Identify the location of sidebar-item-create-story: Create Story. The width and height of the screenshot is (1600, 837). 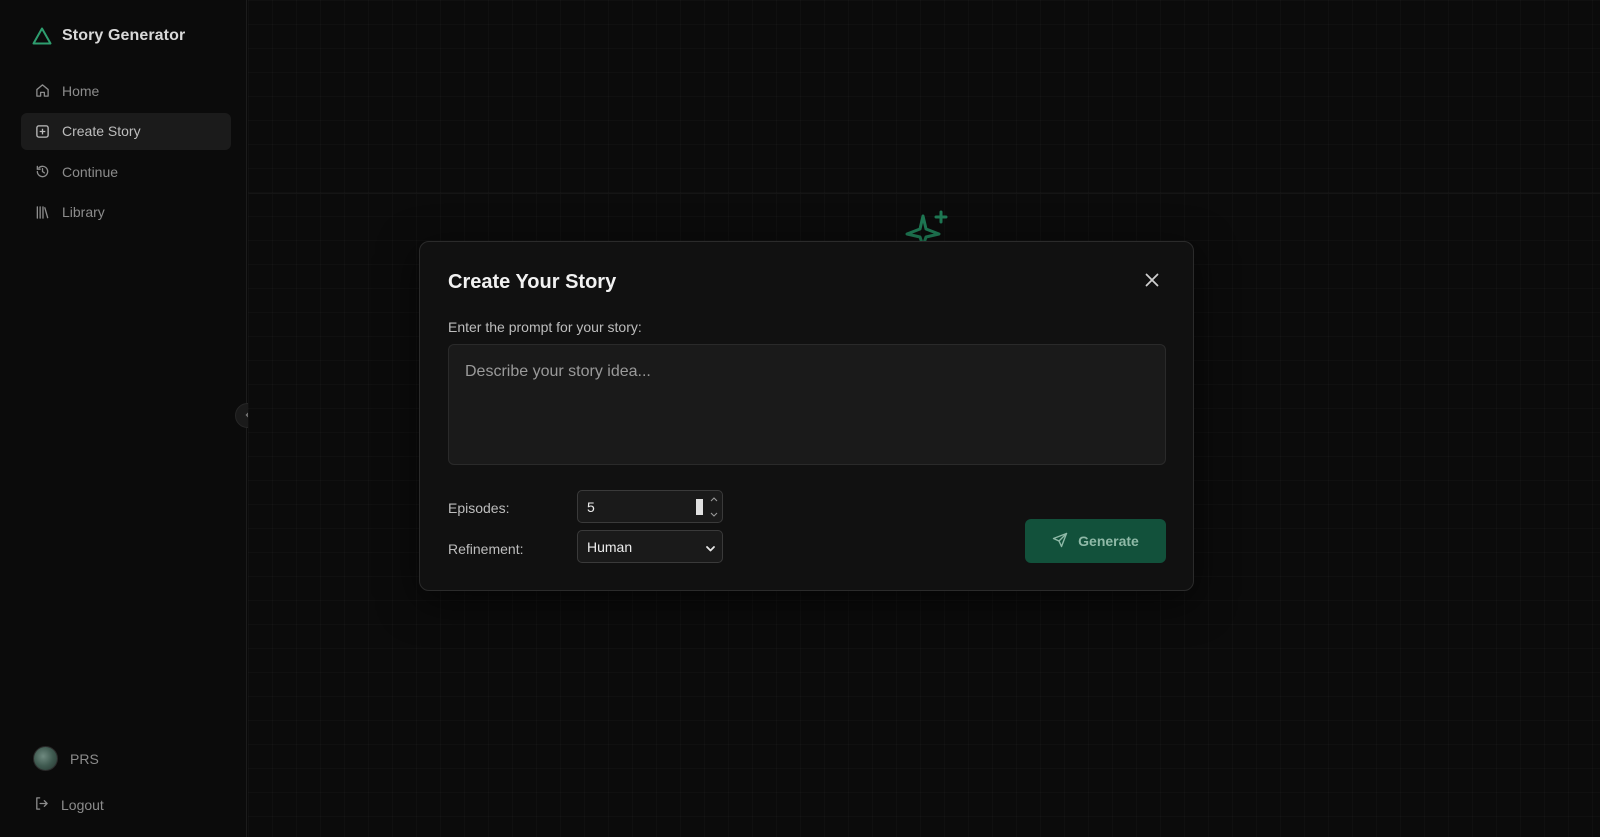
(126, 131).